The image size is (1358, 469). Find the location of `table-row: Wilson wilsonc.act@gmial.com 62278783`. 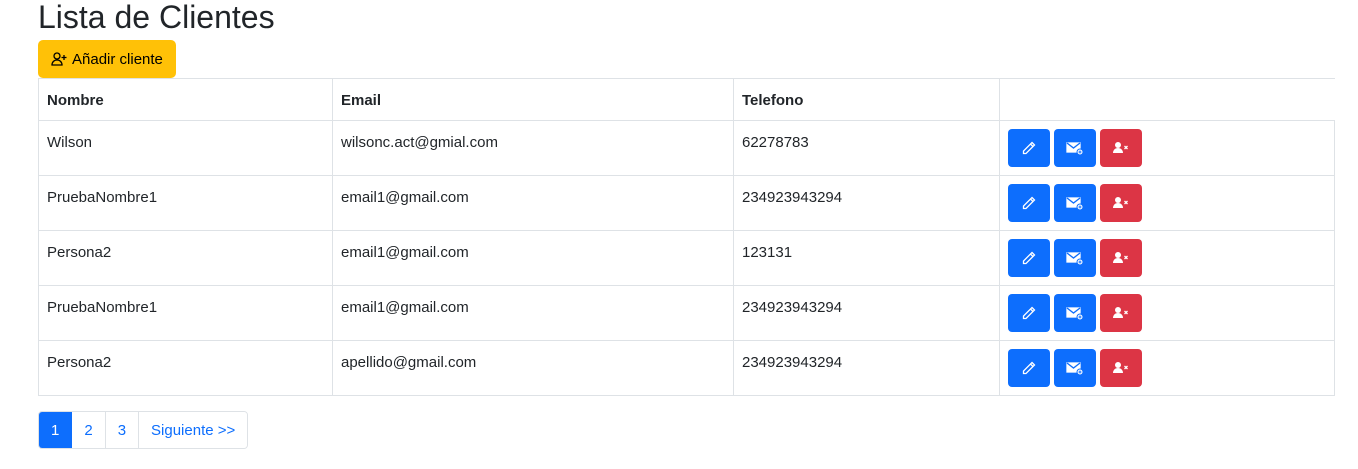

table-row: Wilson wilsonc.act@gmial.com 62278783 is located at coordinates (686, 148).